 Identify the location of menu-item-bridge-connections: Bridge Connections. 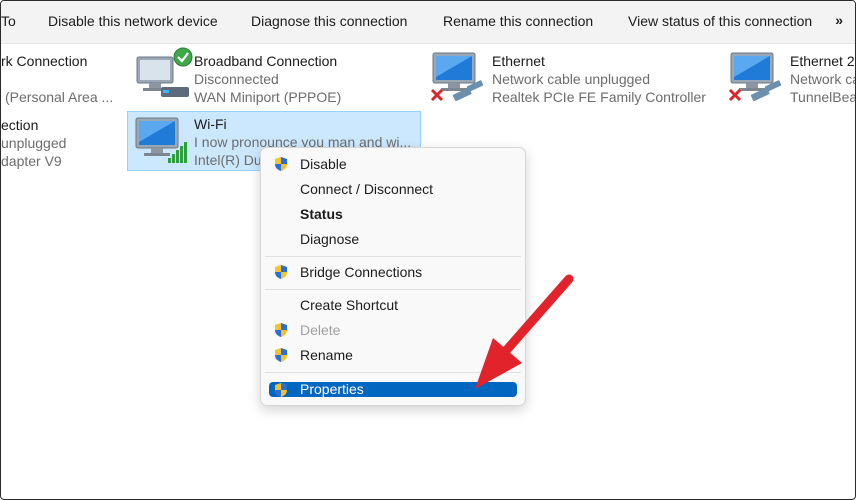
(393, 272).